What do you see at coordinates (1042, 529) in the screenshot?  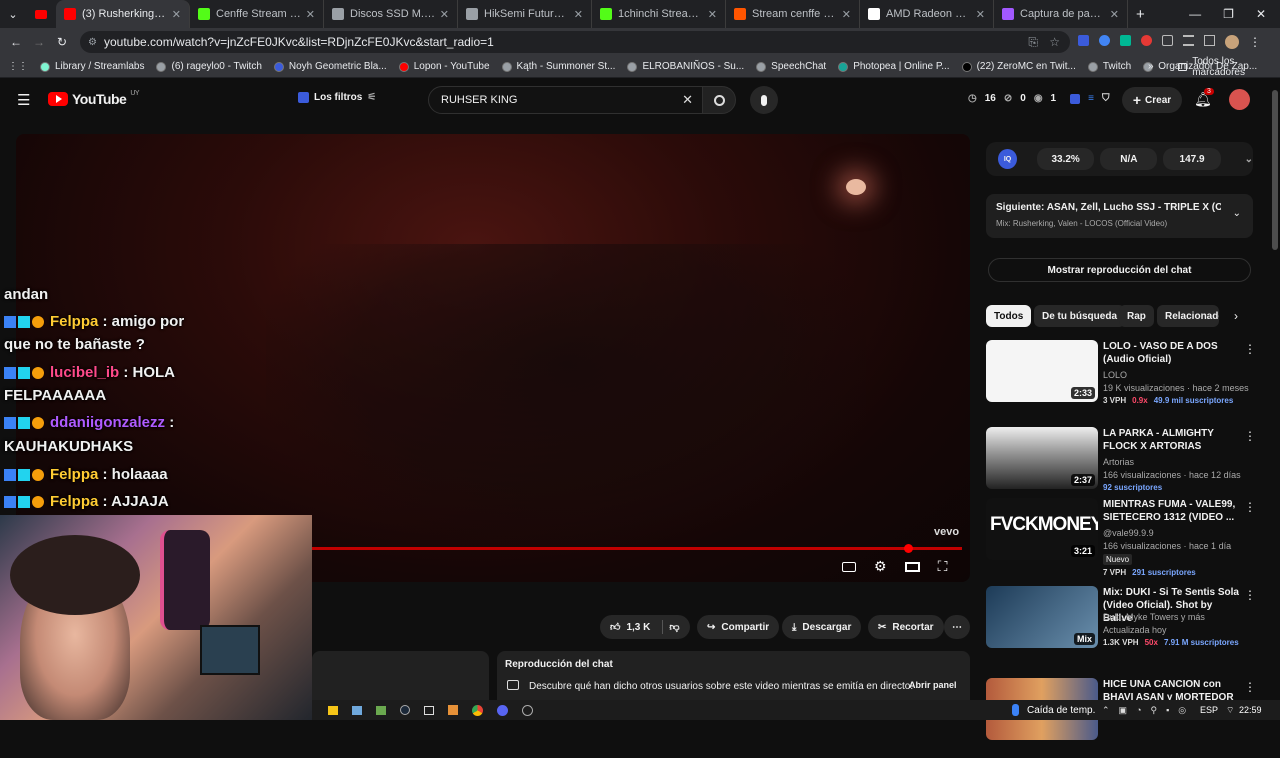 I see `video-thumbnail: FVCKMONEY 3:21` at bounding box center [1042, 529].